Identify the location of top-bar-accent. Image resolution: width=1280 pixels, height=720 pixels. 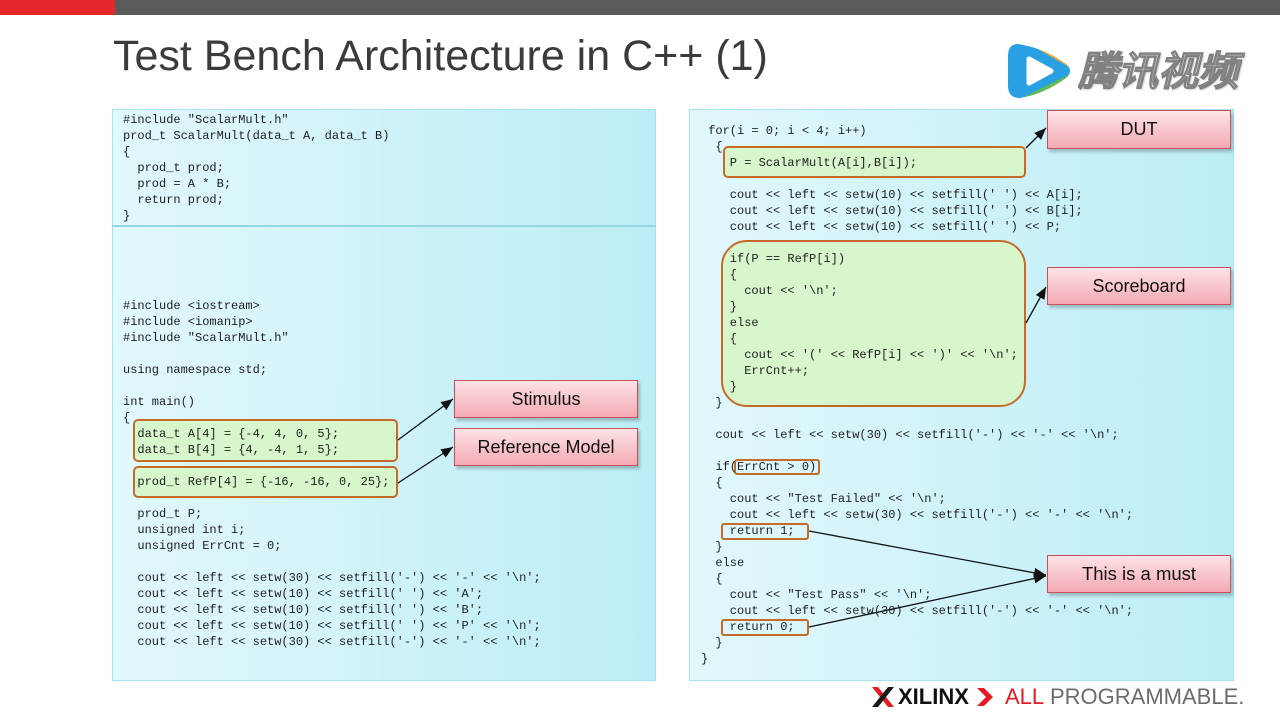
(57, 7).